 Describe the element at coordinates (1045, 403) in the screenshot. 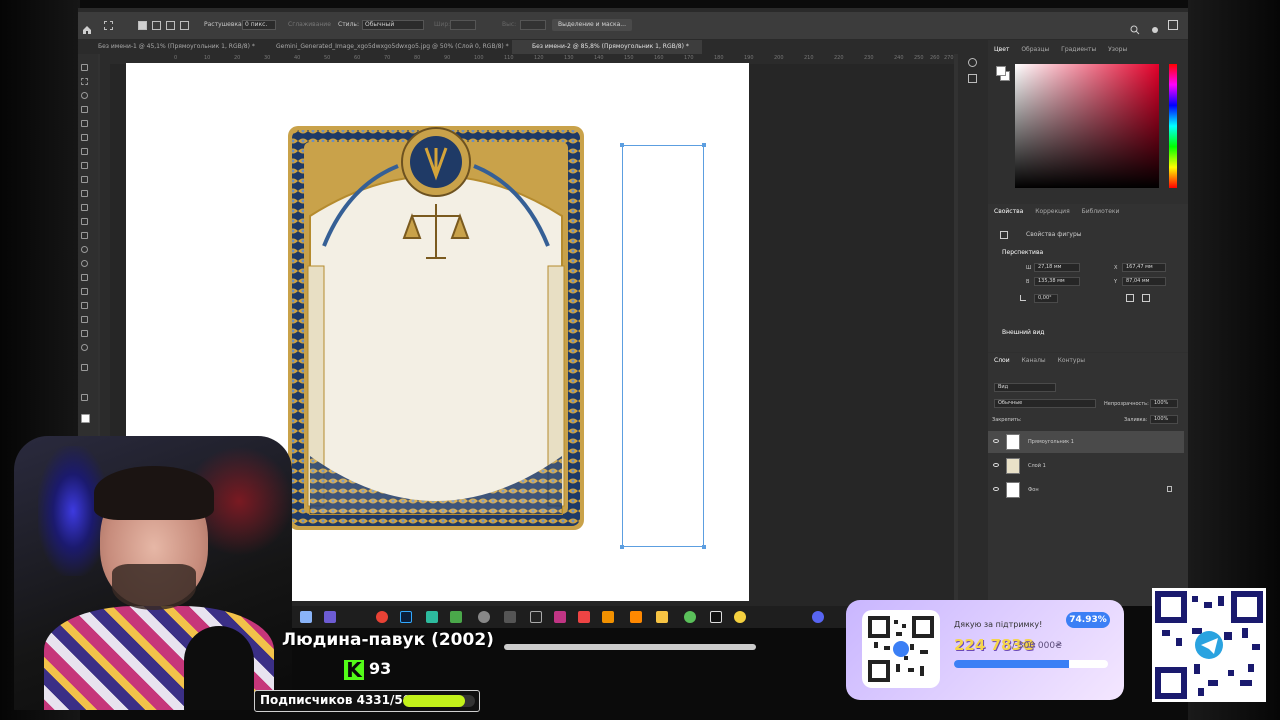

I see `blend-mode-select: Обычные` at that location.